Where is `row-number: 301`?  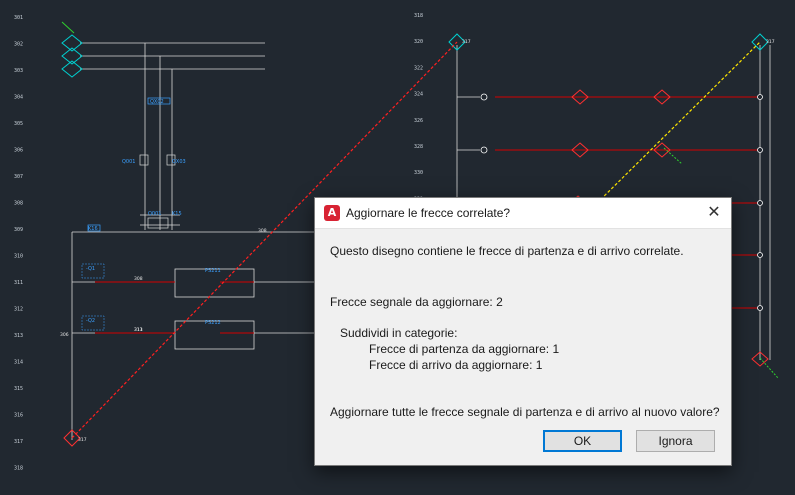 row-number: 301 is located at coordinates (18, 18).